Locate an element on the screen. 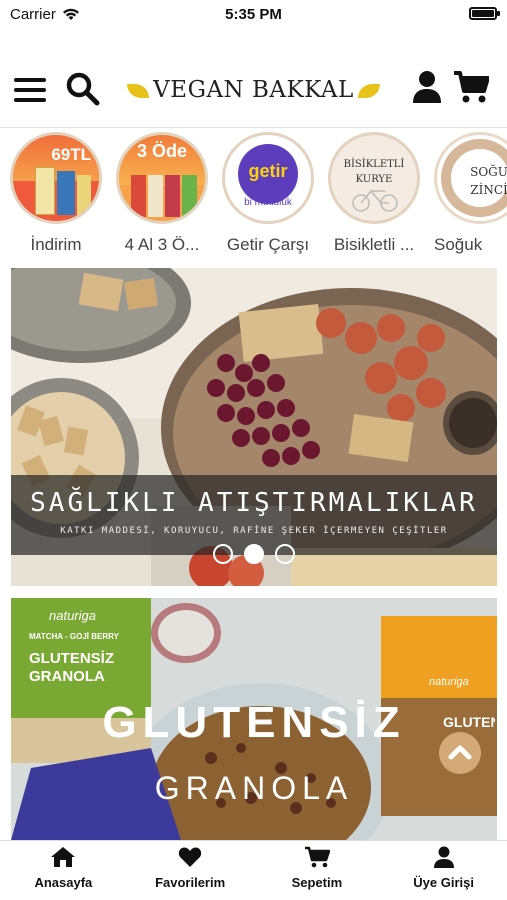  category-badge: 69TL is located at coordinates (71, 154).